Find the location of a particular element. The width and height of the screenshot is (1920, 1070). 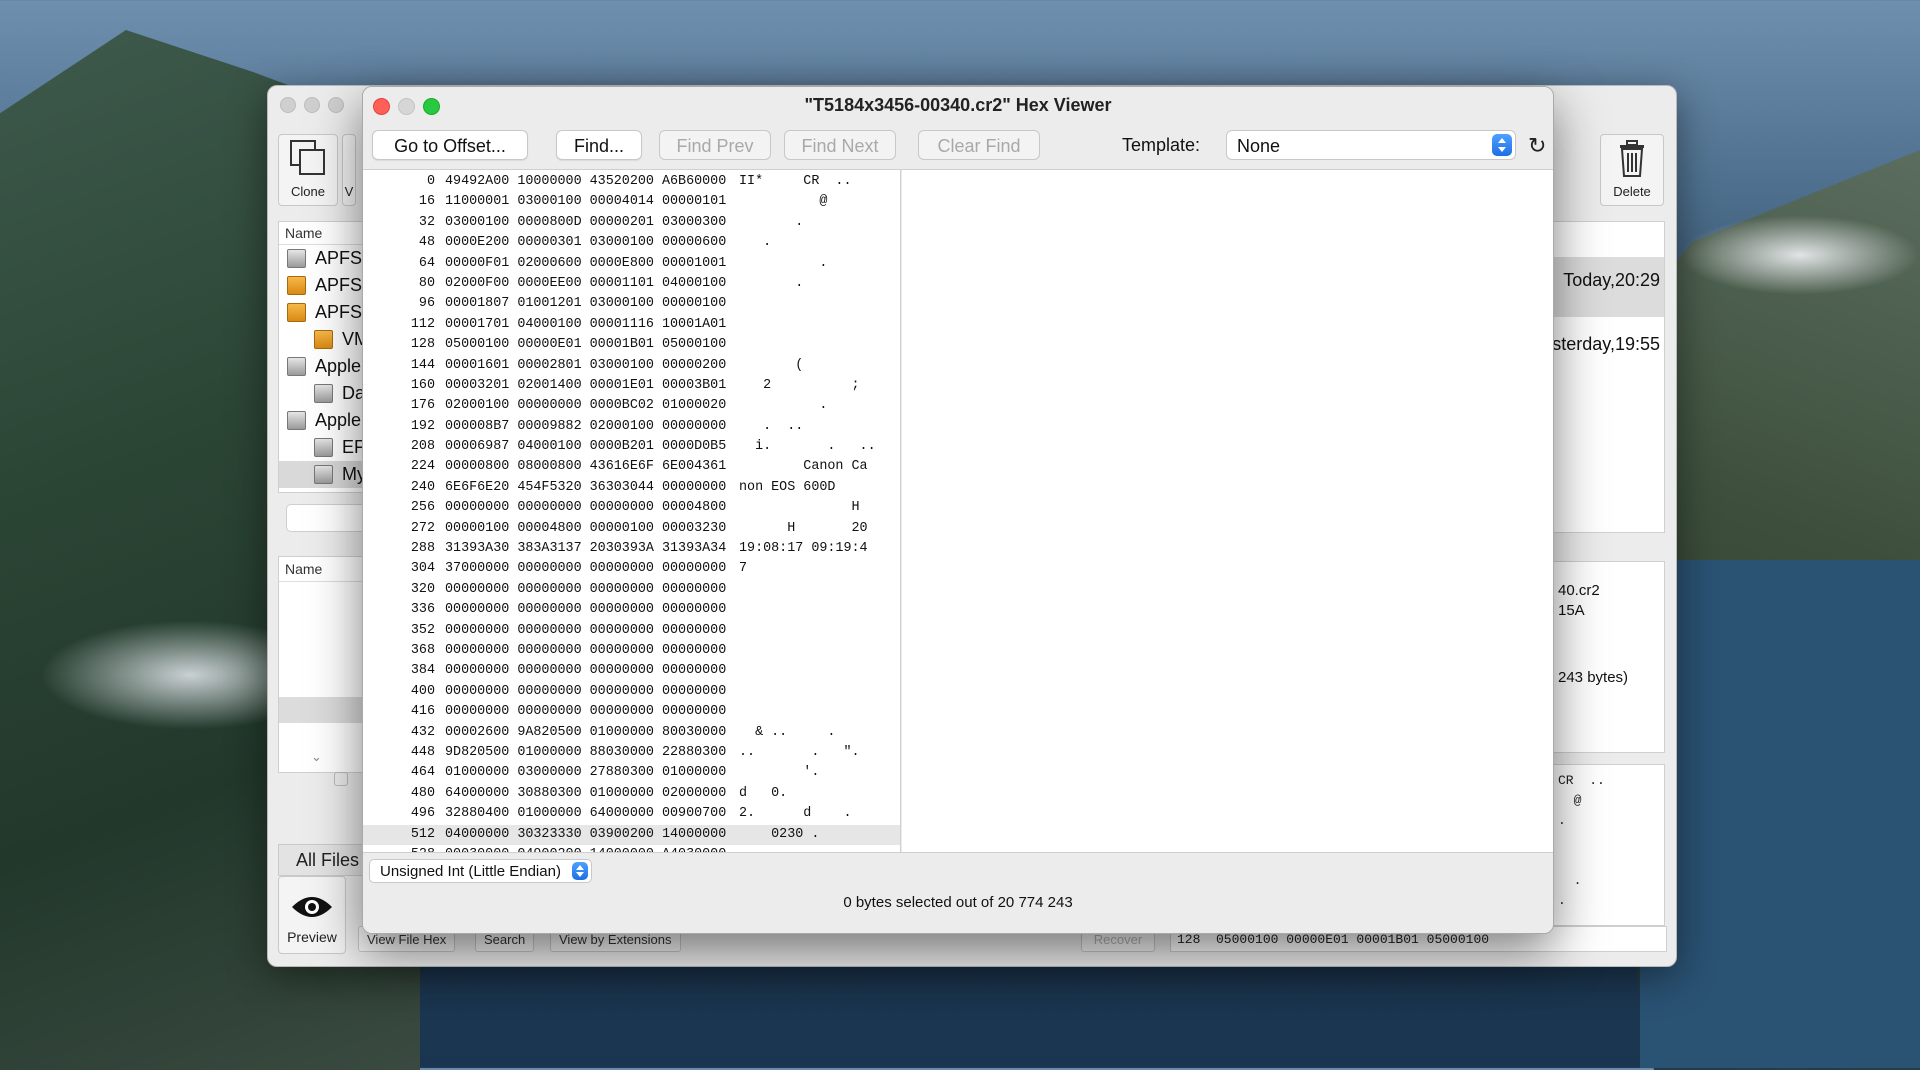

hex-offset: 416 is located at coordinates (422, 712).